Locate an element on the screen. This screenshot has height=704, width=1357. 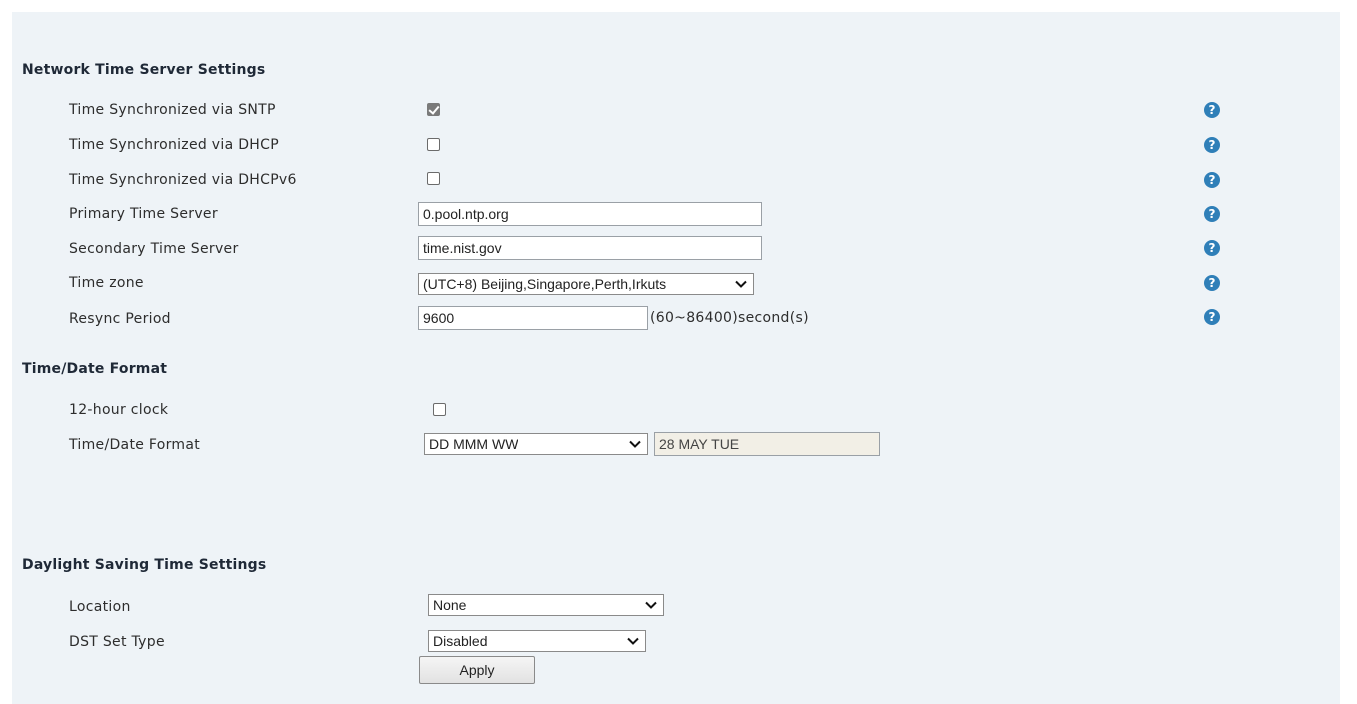
sntp-label: Time Synchronized via SNTP is located at coordinates (172, 110).